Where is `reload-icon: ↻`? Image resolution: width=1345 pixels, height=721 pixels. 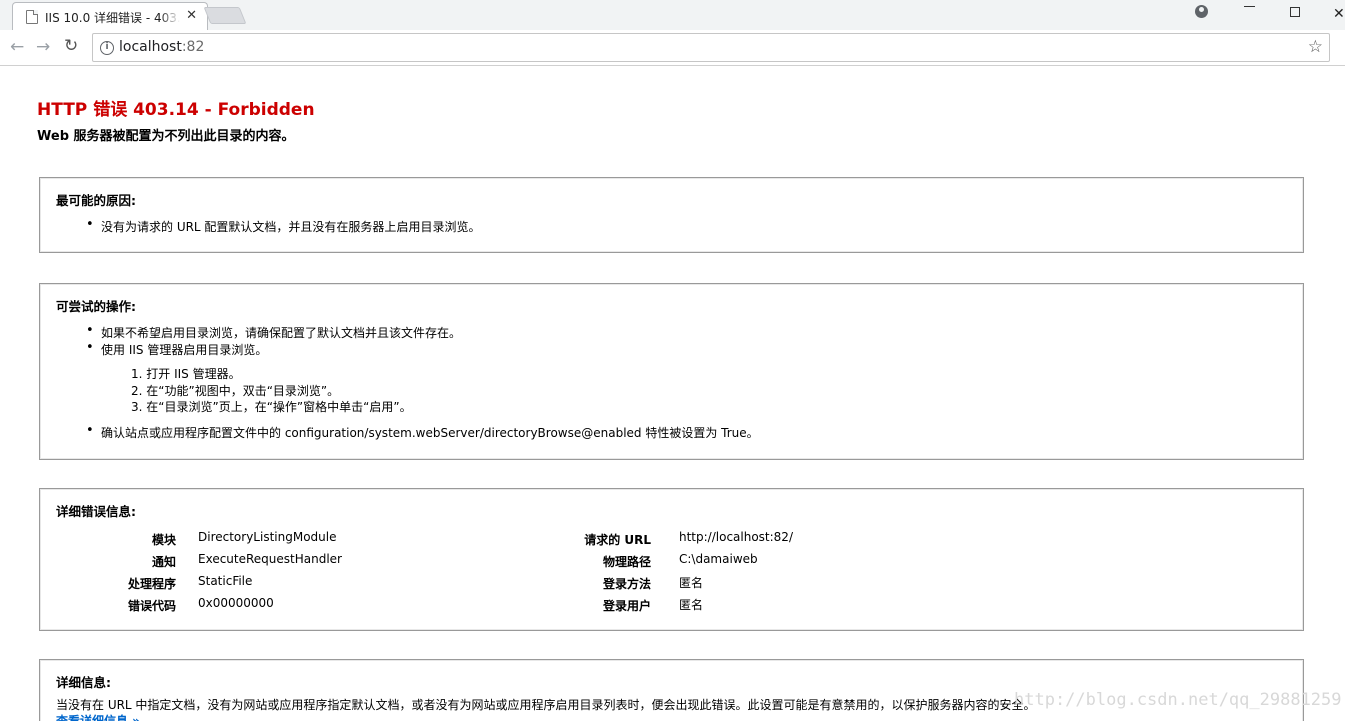 reload-icon: ↻ is located at coordinates (71, 46).